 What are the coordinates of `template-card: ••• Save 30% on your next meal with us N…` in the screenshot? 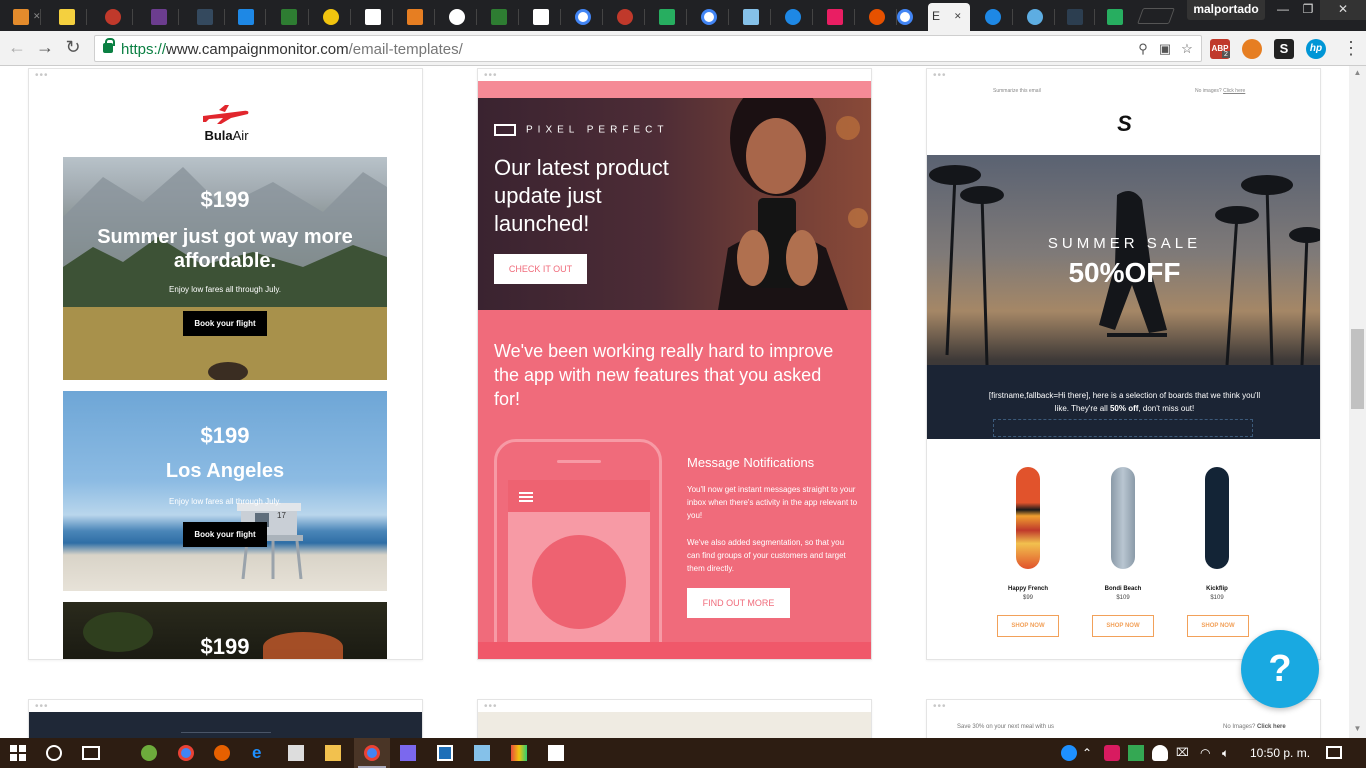 It's located at (1123, 718).